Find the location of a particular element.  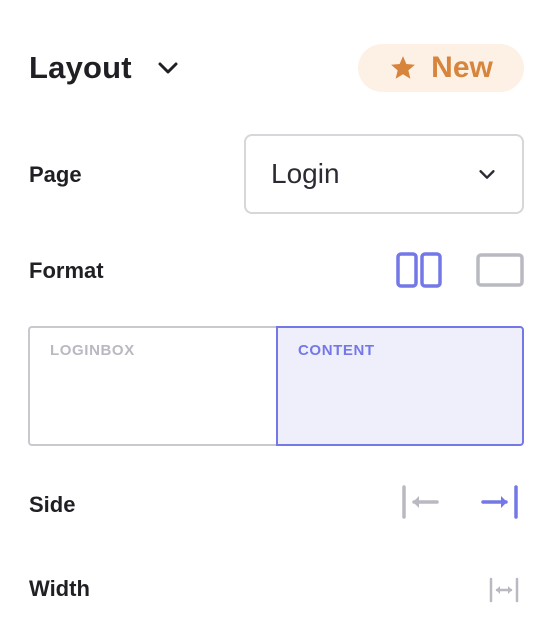

new-badge: New is located at coordinates (441, 68).